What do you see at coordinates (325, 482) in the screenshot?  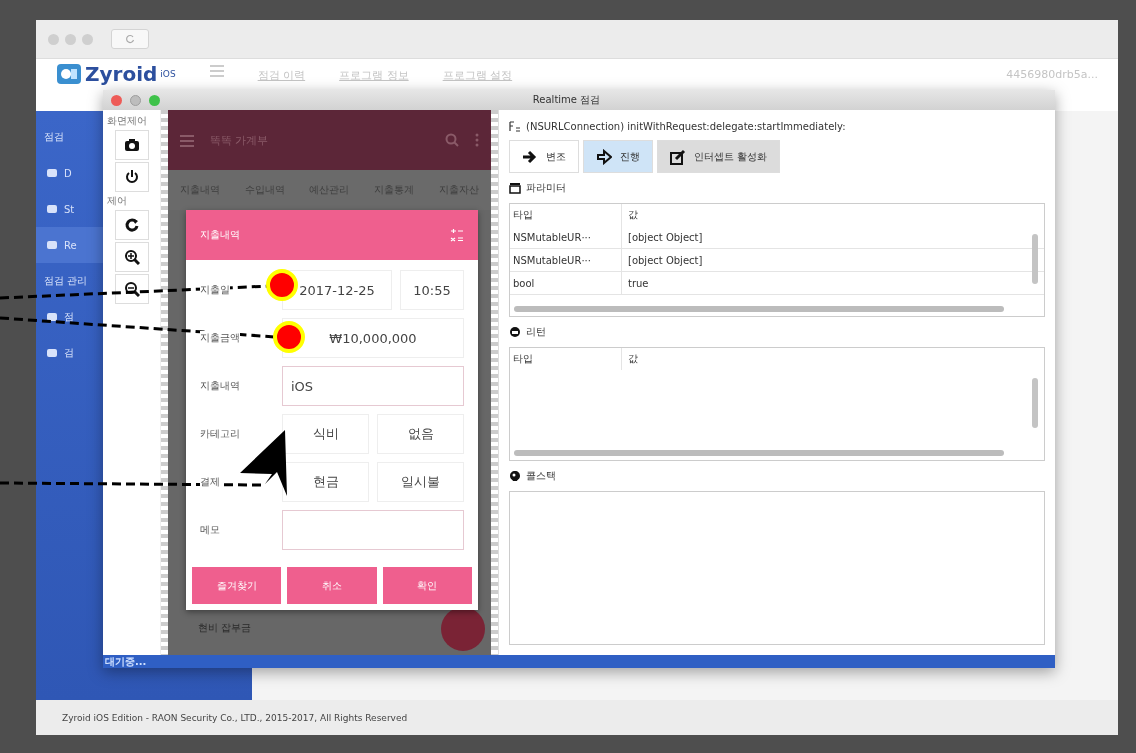 I see `option-button: 현금` at bounding box center [325, 482].